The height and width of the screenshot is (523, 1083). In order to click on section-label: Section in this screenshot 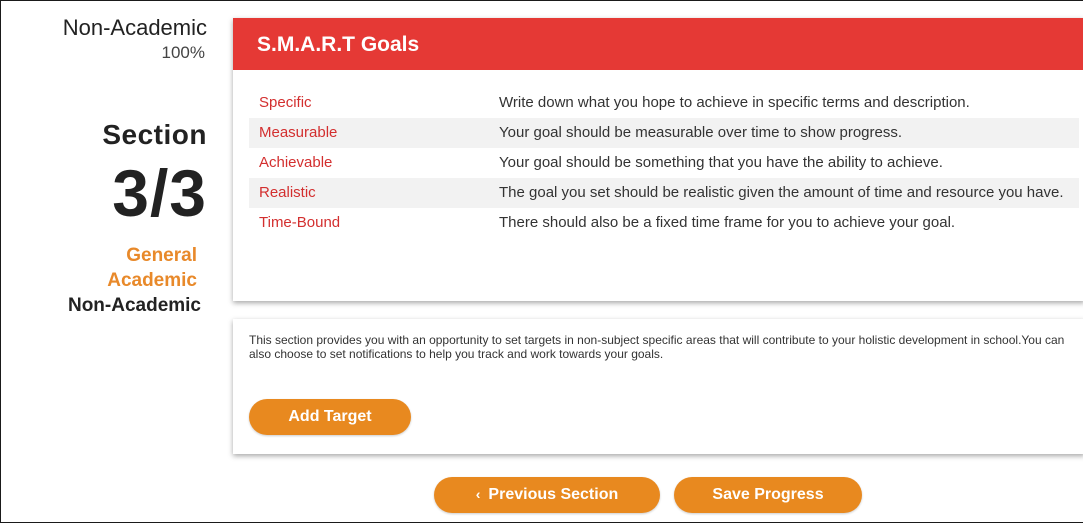, I will do `click(154, 134)`.